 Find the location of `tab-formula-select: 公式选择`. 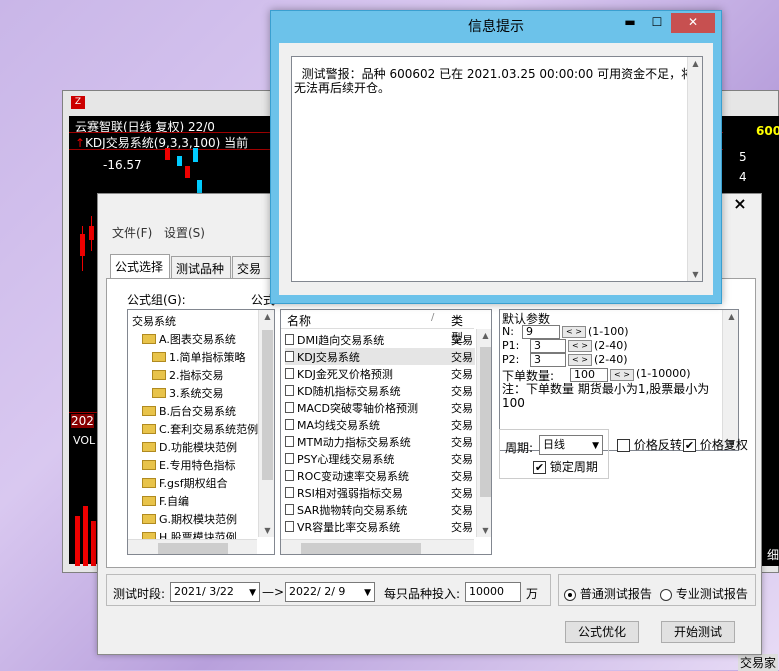

tab-formula-select: 公式选择 is located at coordinates (140, 266).